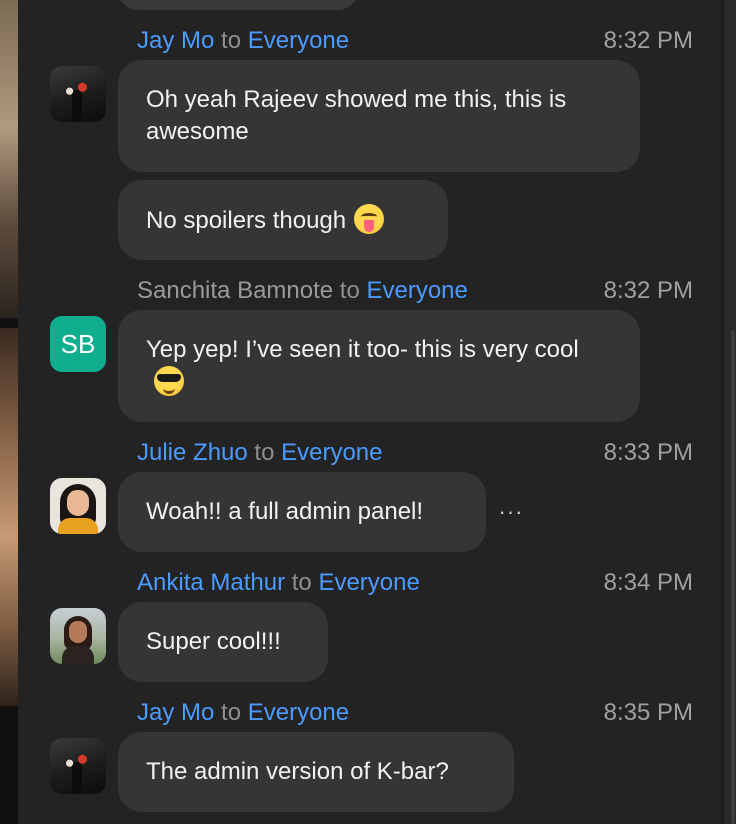  Describe the element at coordinates (78, 655) in the screenshot. I see `avatar-body` at that location.